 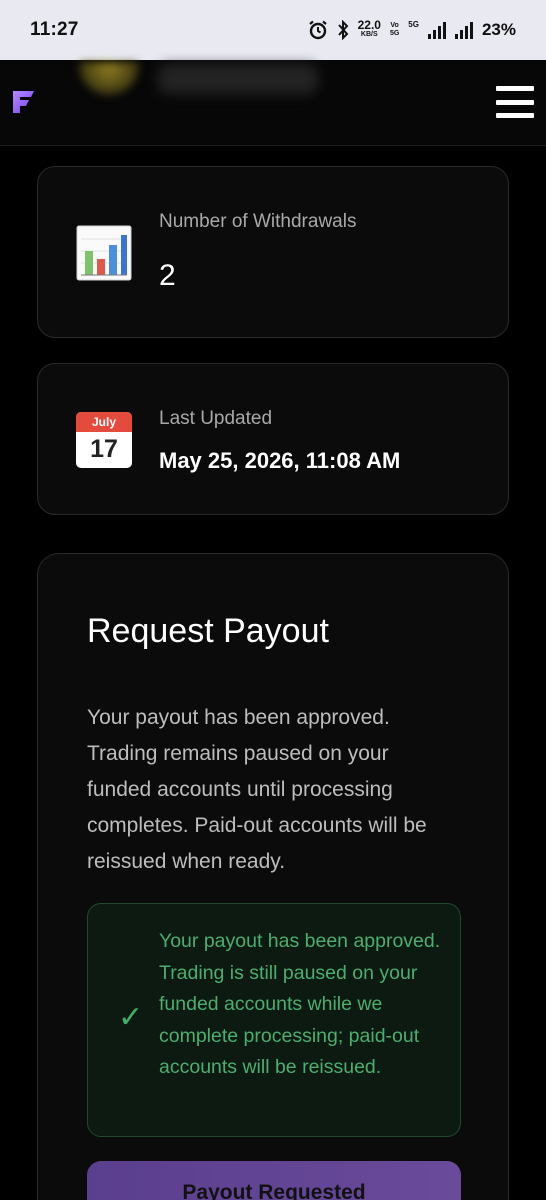 What do you see at coordinates (273, 252) in the screenshot?
I see `withdrawals-card: Number of Withdrawals 2` at bounding box center [273, 252].